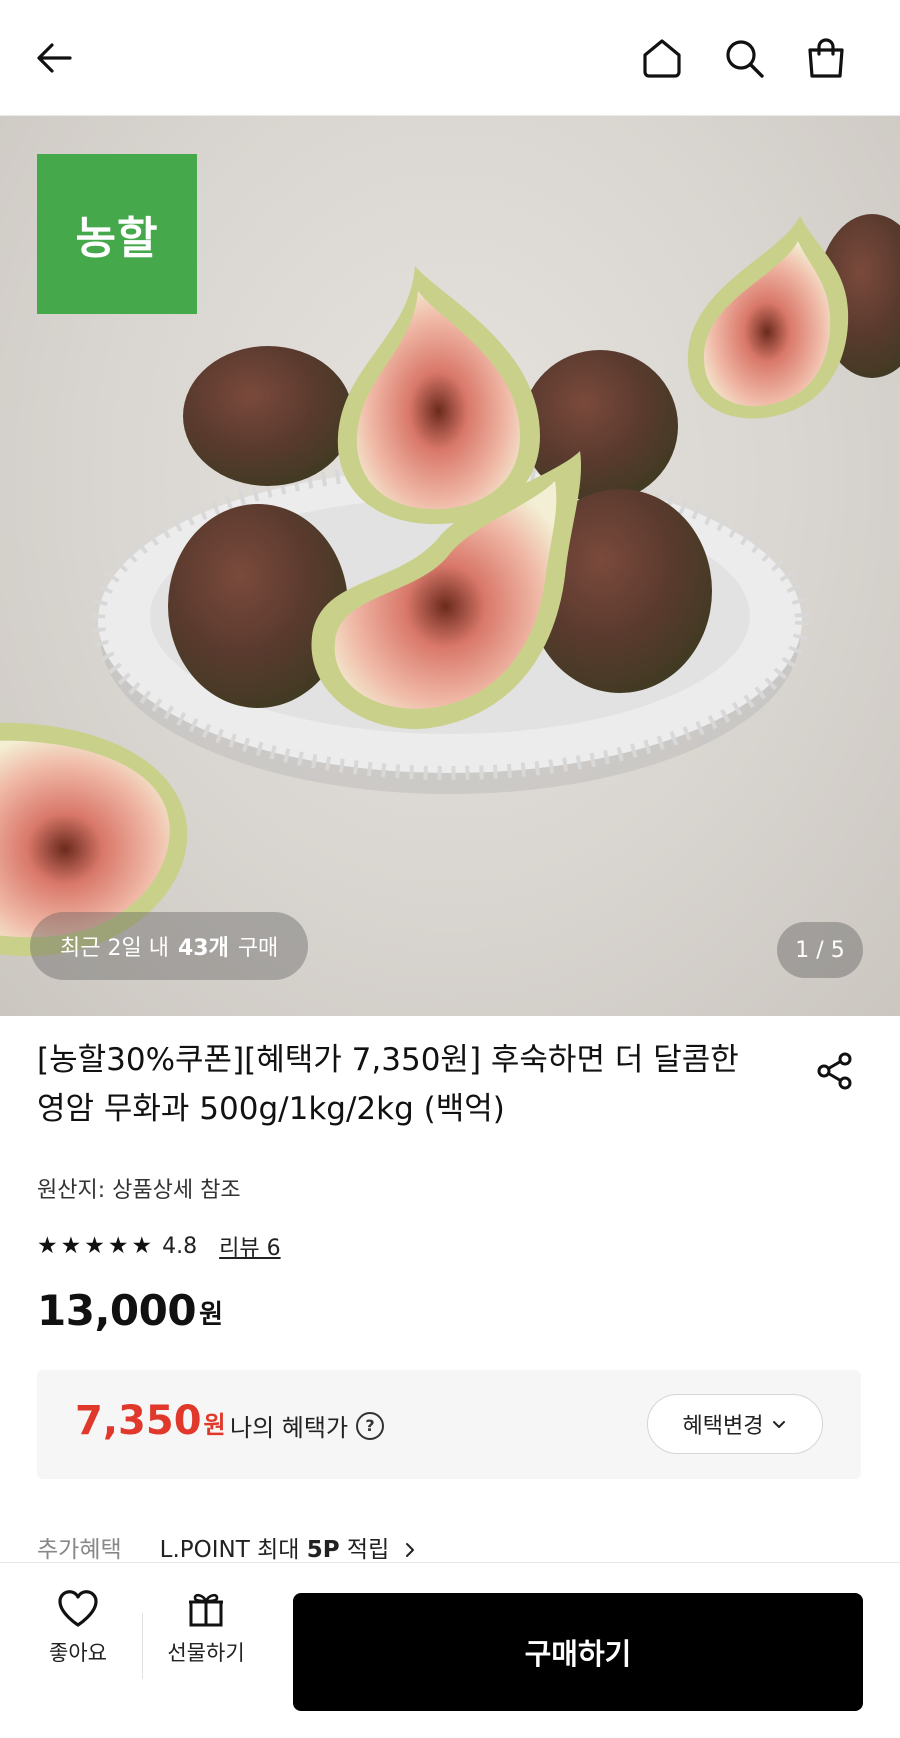 This screenshot has width=900, height=1738. I want to click on benefit-price-value: 7,350, so click(138, 1421).